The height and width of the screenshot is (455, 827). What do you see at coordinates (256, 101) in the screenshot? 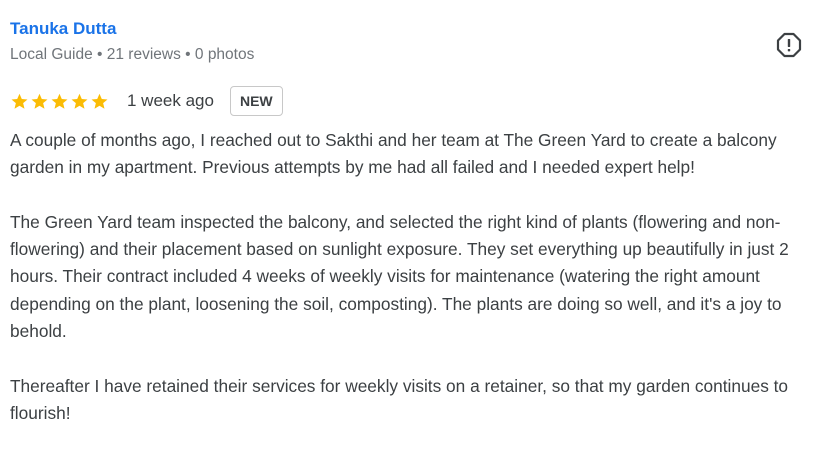
I see `new-badge: NEW` at bounding box center [256, 101].